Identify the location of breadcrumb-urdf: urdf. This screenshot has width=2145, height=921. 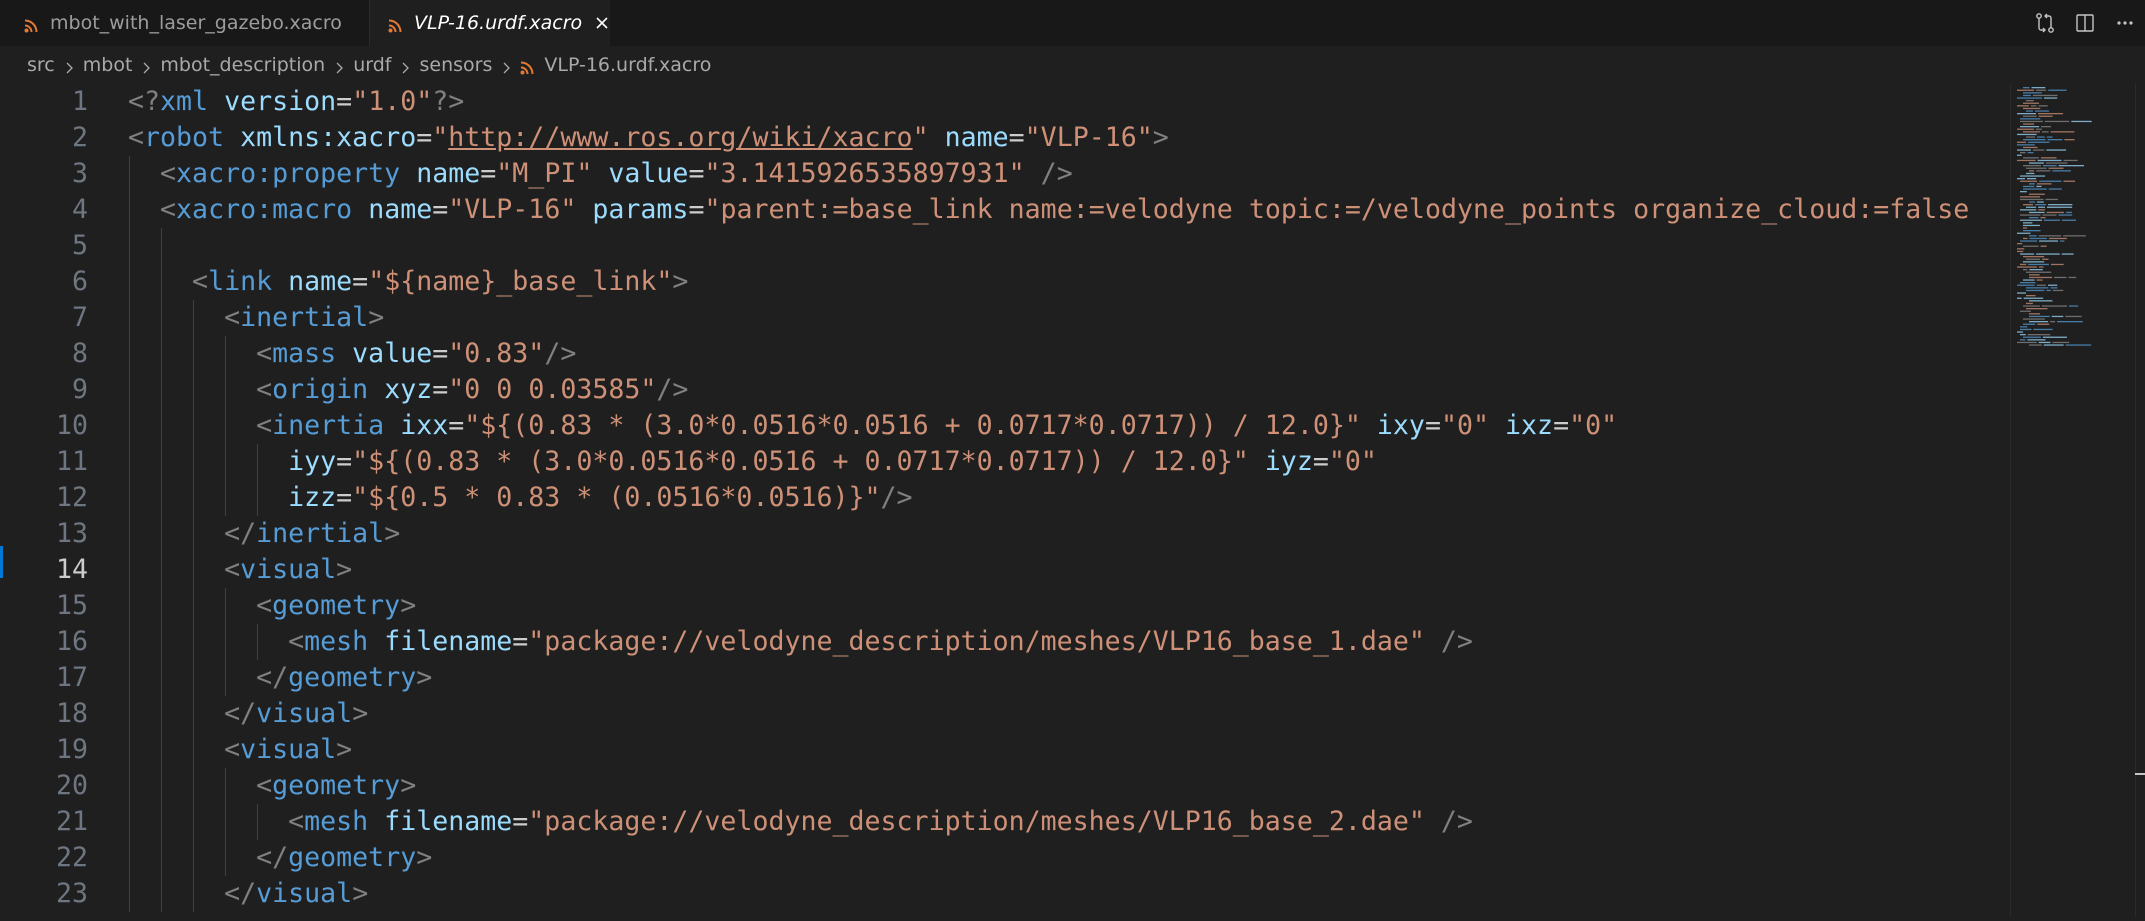
(372, 65).